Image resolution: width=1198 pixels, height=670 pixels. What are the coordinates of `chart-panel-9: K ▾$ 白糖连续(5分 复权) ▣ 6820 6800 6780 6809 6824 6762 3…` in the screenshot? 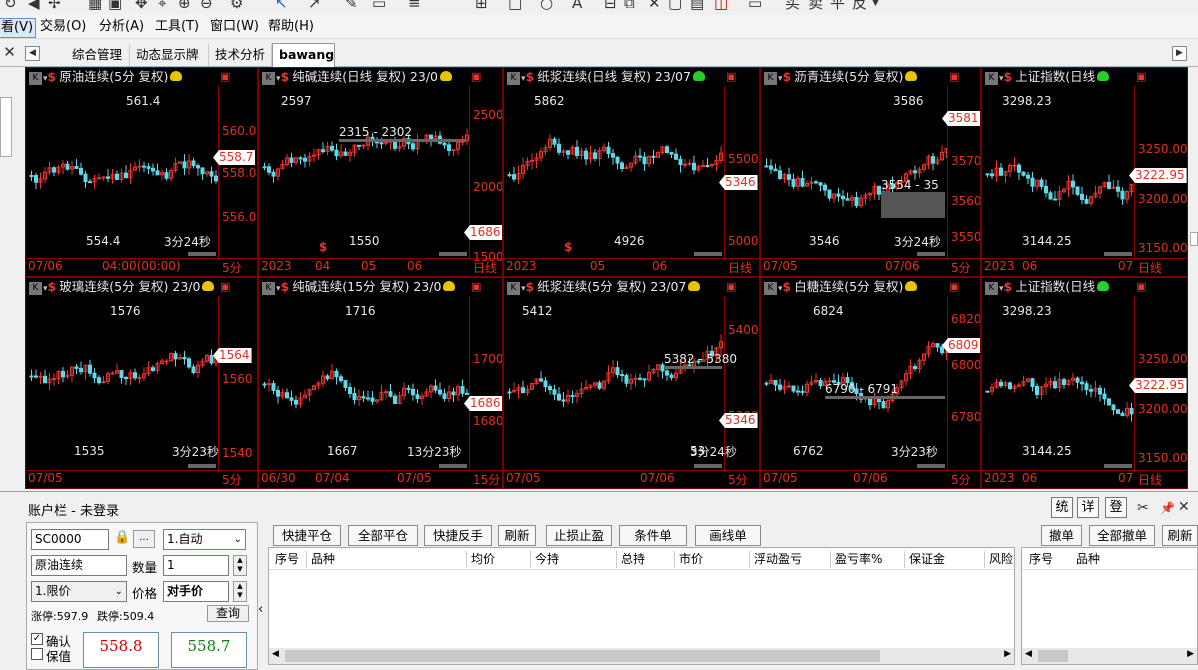 It's located at (870, 383).